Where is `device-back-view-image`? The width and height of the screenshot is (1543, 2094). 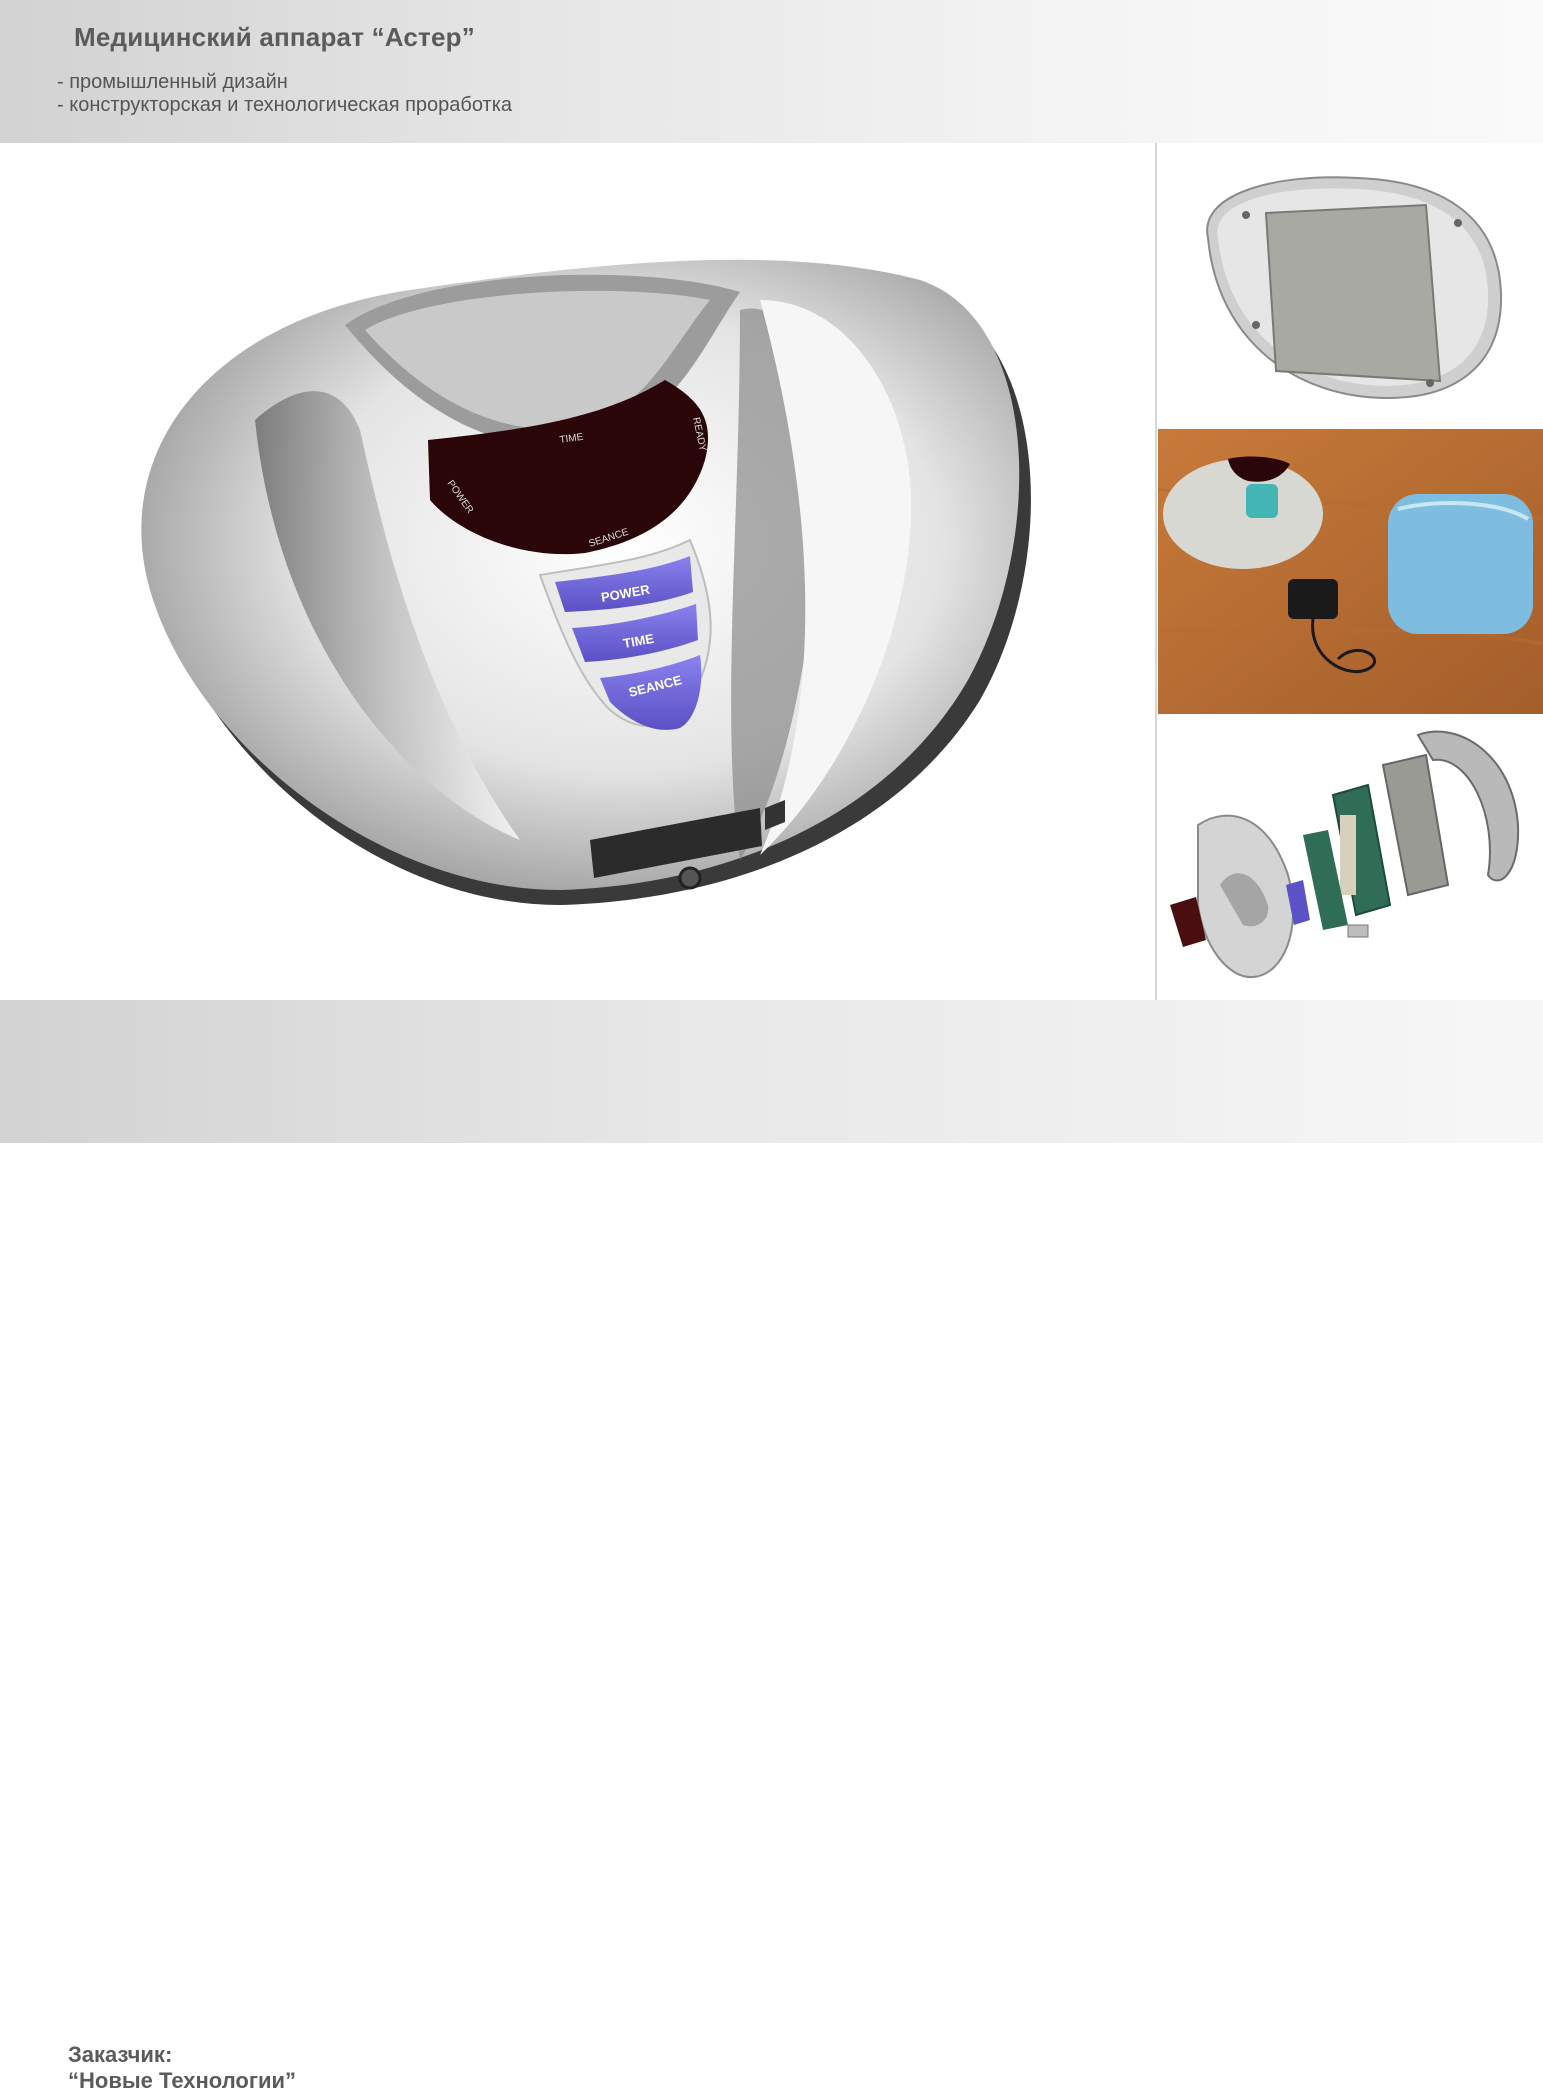 device-back-view-image is located at coordinates (1350, 285).